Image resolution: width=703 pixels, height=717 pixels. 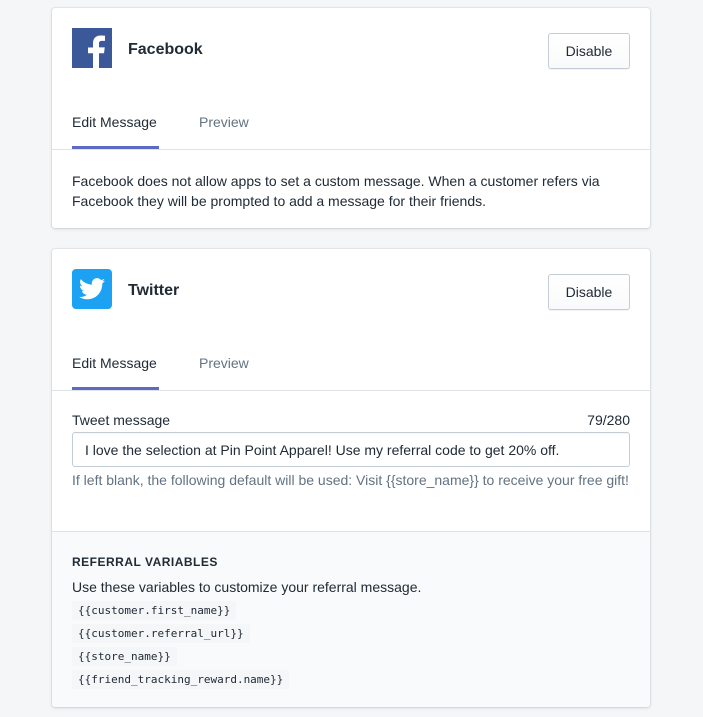 What do you see at coordinates (589, 51) in the screenshot?
I see `facebook-disable-button: Disable` at bounding box center [589, 51].